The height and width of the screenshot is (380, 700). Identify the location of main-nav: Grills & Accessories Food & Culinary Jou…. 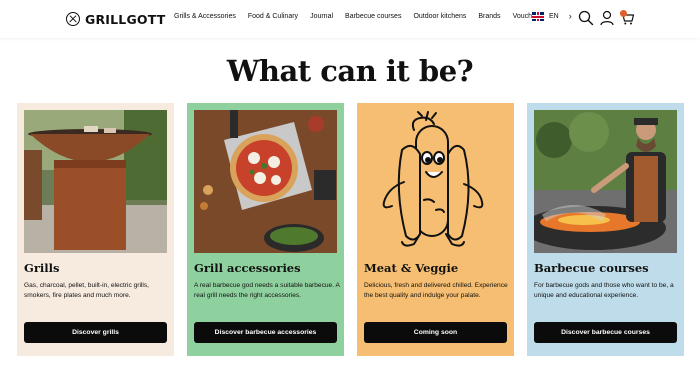
(364, 16).